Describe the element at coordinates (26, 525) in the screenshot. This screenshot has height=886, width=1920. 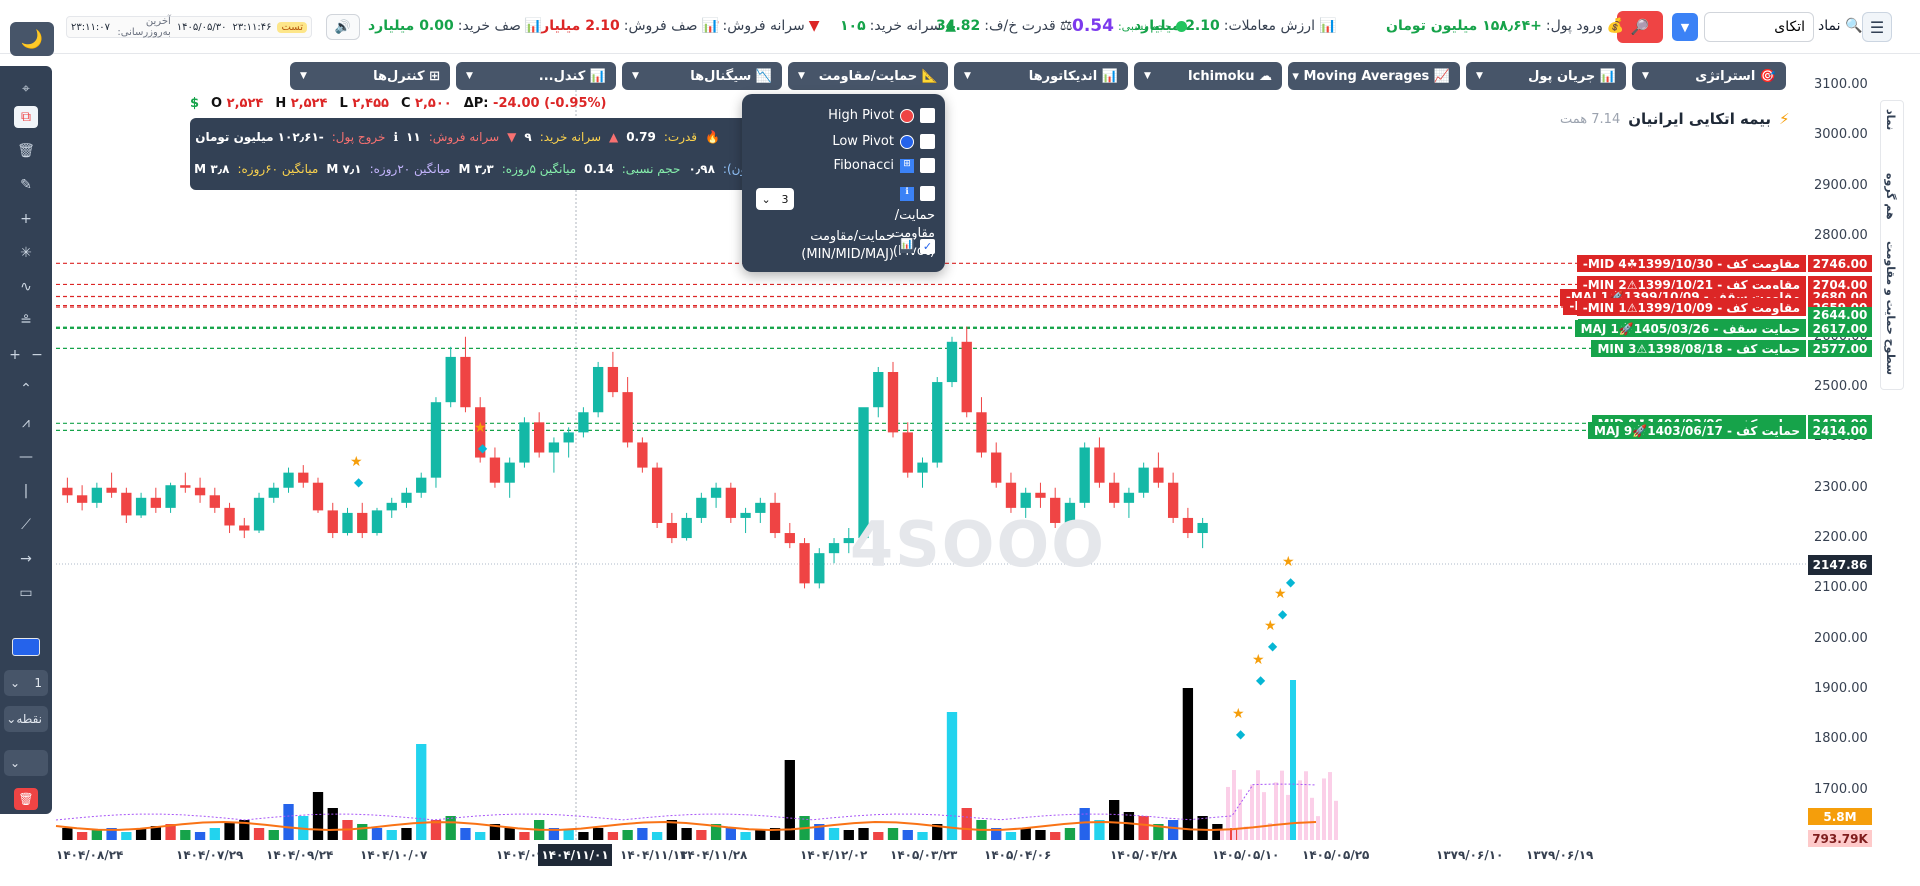
I see `line-tool: ⟋` at that location.